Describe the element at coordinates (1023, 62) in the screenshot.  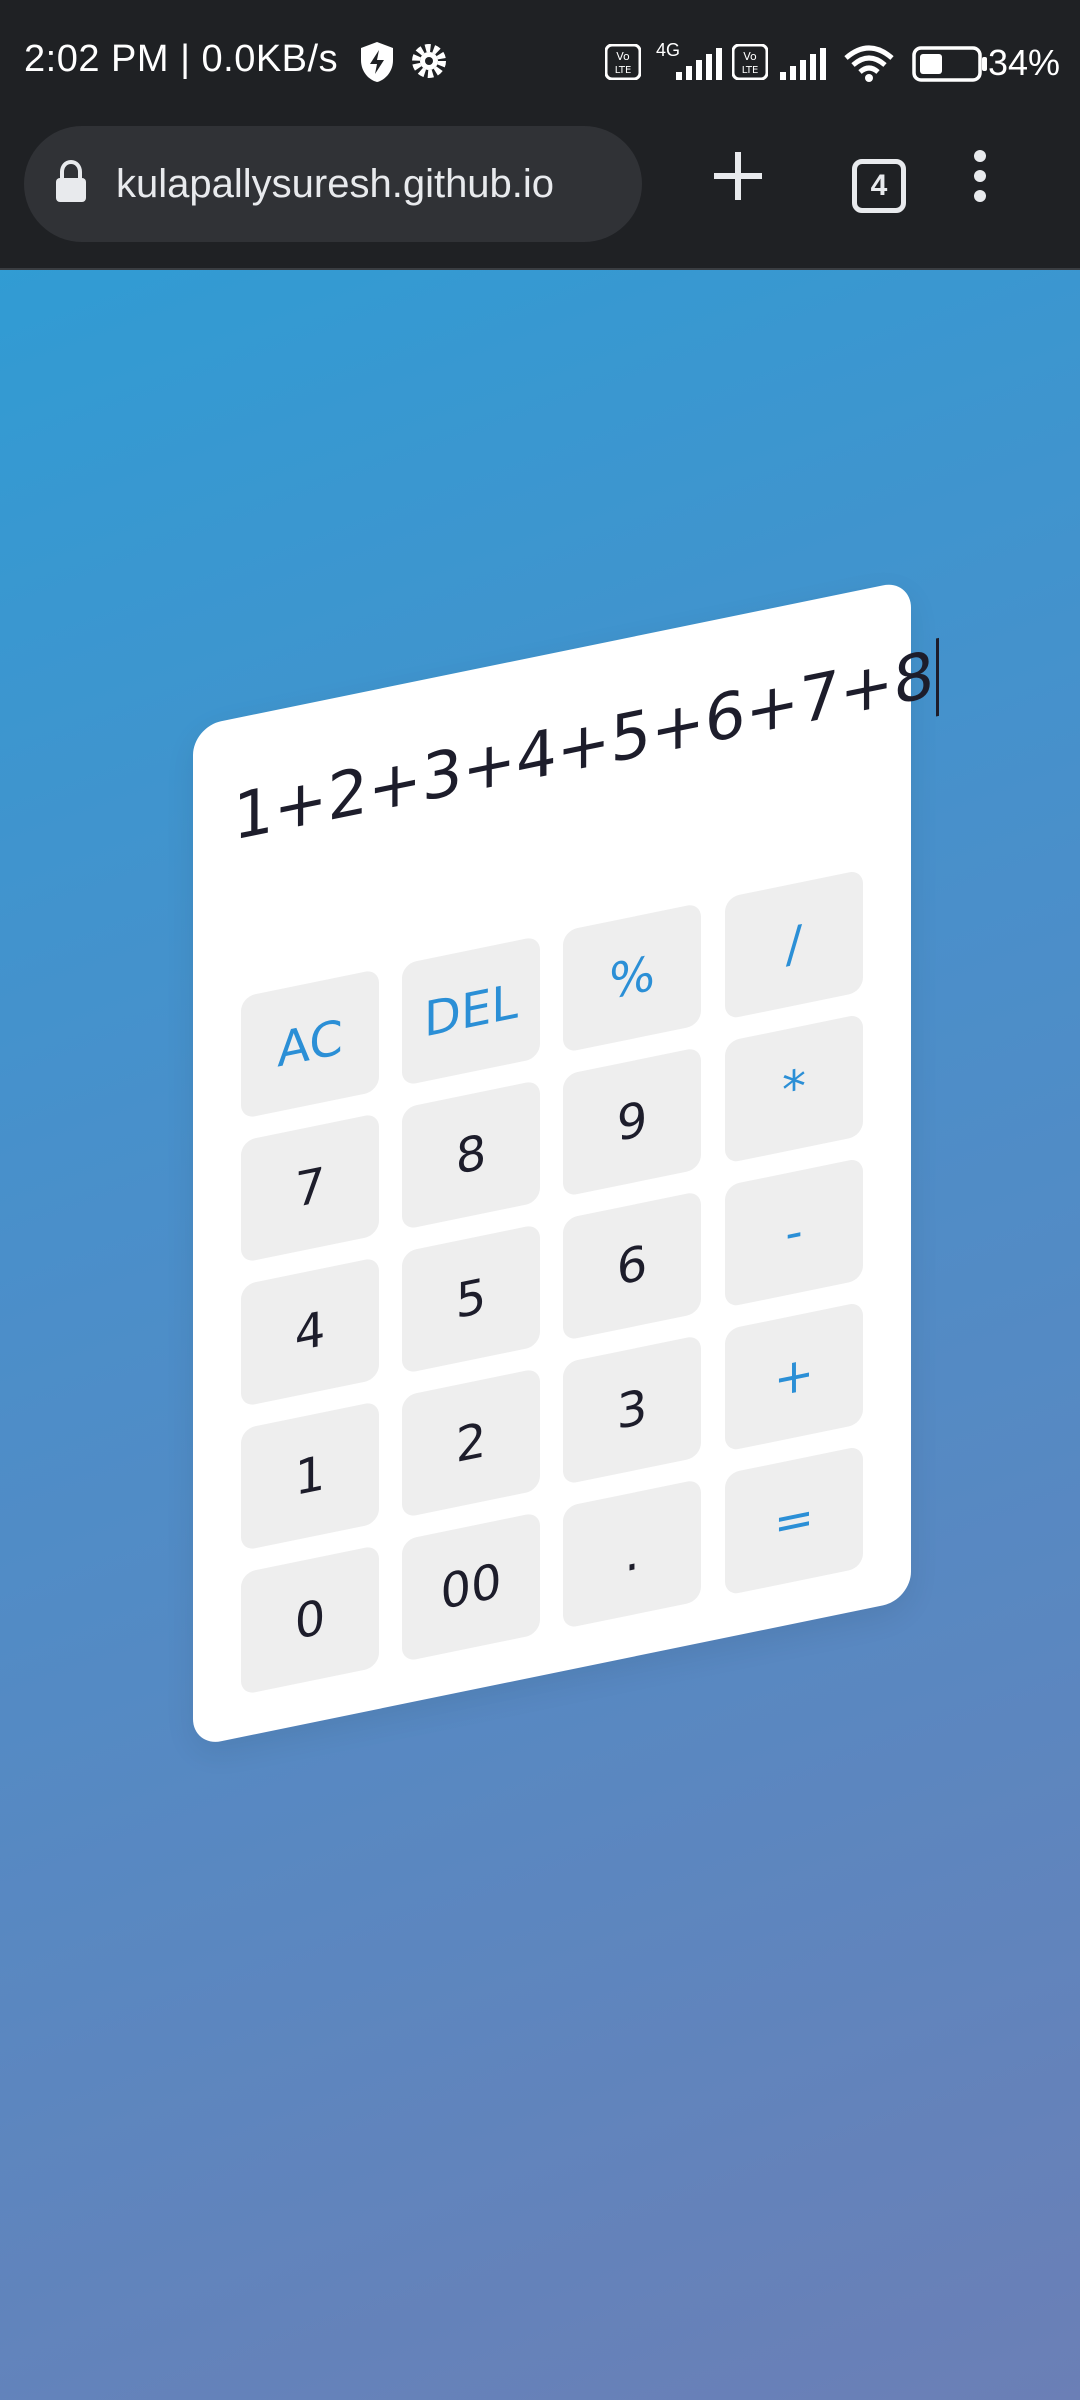
I see `battery-percent: 34%` at that location.